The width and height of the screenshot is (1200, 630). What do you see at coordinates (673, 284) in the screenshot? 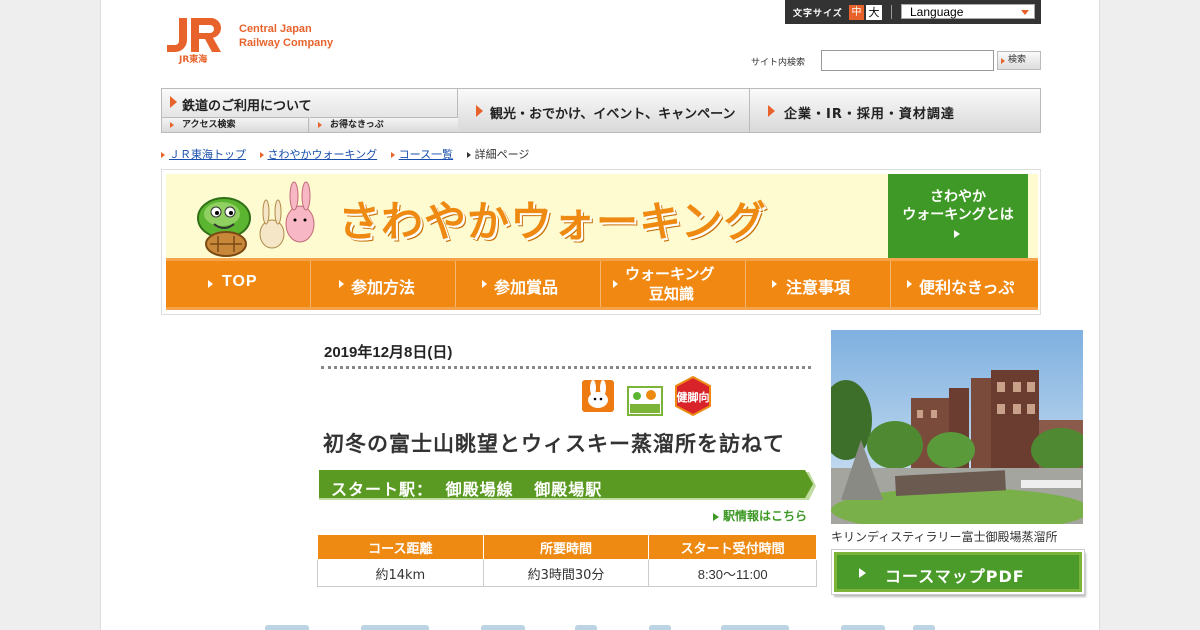
I see `walking-nav-tips: ウォーキング 豆知識` at bounding box center [673, 284].